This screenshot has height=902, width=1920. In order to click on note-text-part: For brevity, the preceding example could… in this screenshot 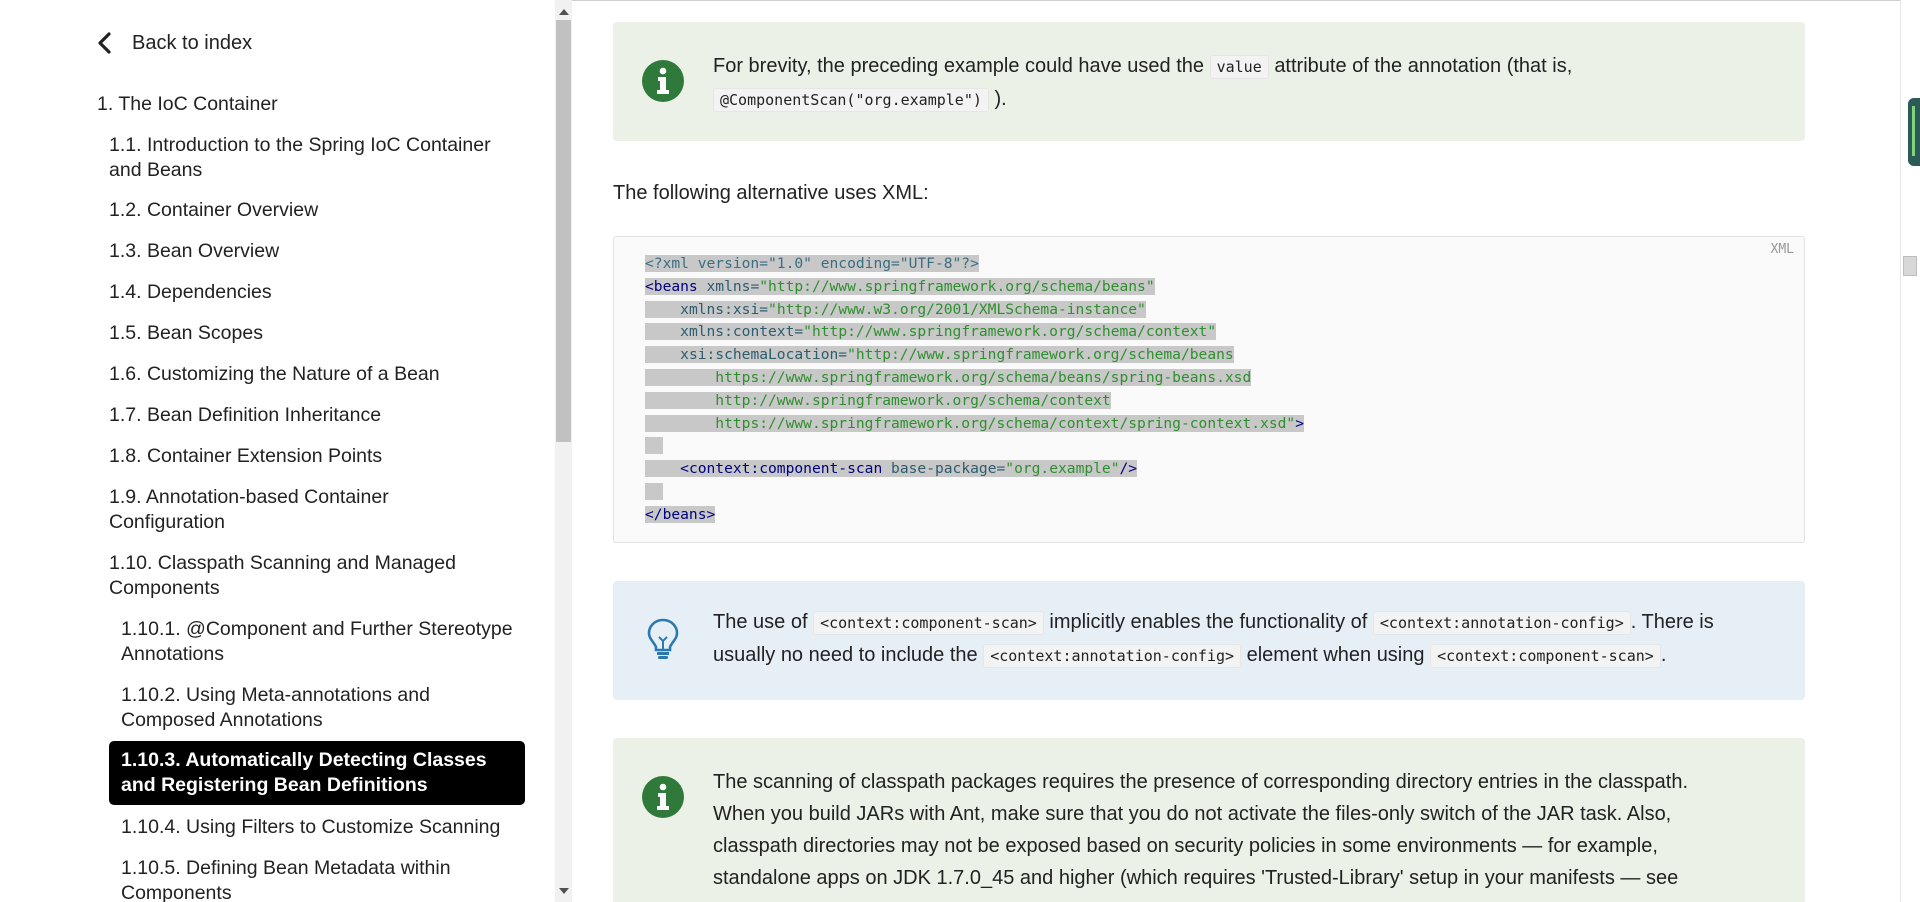, I will do `click(959, 66)`.